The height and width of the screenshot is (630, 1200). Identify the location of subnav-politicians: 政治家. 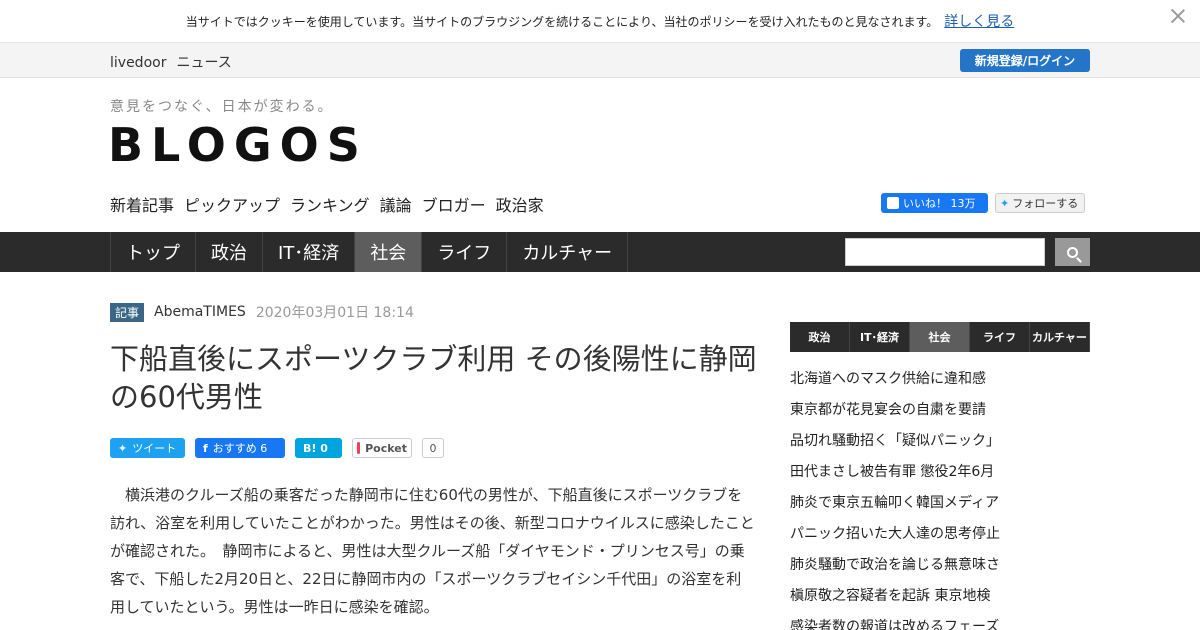
(520, 204).